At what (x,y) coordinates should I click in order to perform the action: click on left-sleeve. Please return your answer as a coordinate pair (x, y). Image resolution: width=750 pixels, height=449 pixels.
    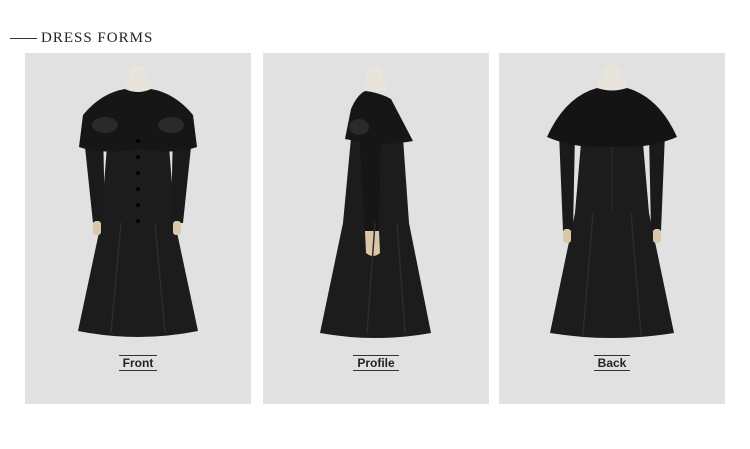
    Looking at the image, I should click on (567, 182).